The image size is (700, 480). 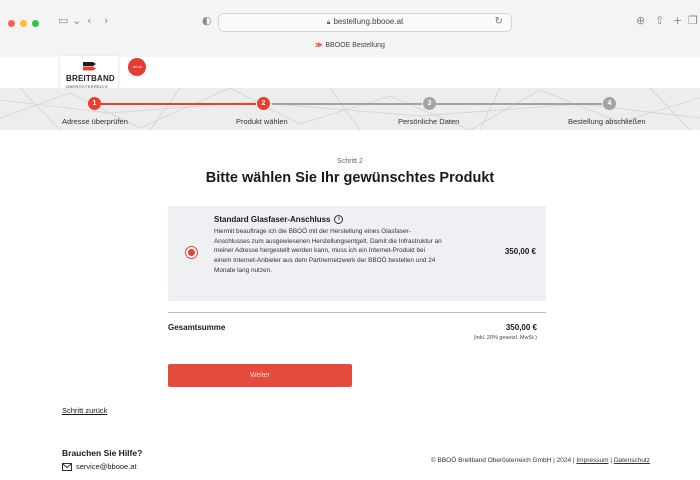 I want to click on address-bar: 🔒︎ bestellung.bbooe.at ↻, so click(x=365, y=22).